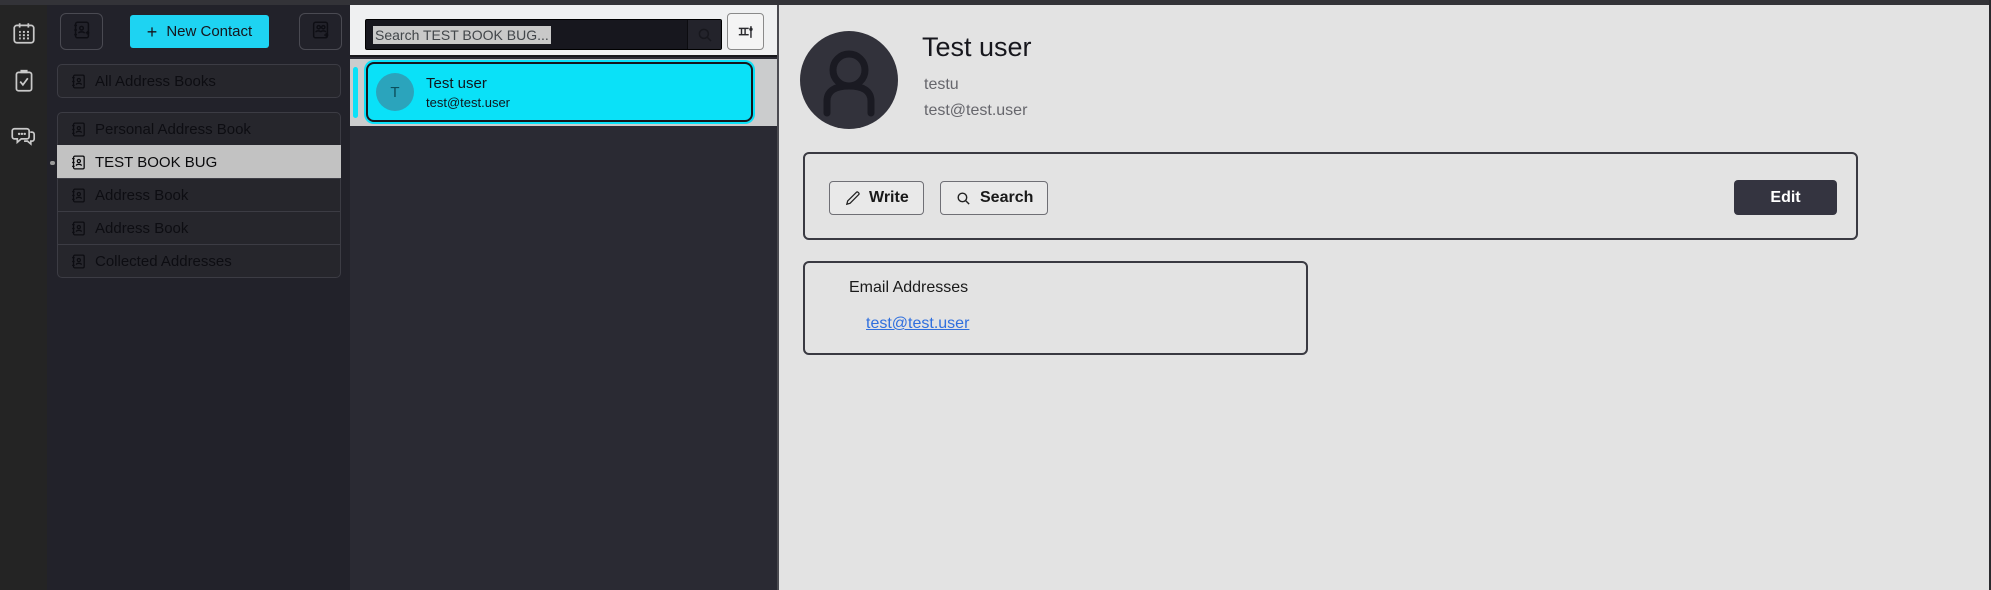  I want to click on new-contact-button: + New Contact, so click(199, 31).